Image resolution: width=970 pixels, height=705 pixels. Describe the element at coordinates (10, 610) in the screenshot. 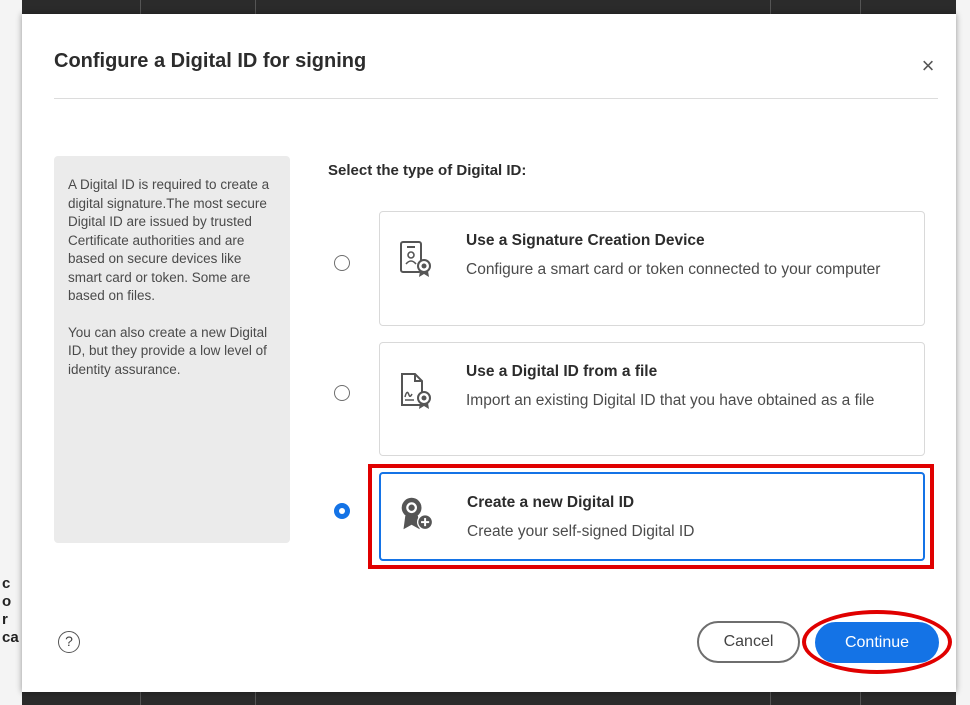

I see `background-text: c o r ca` at that location.